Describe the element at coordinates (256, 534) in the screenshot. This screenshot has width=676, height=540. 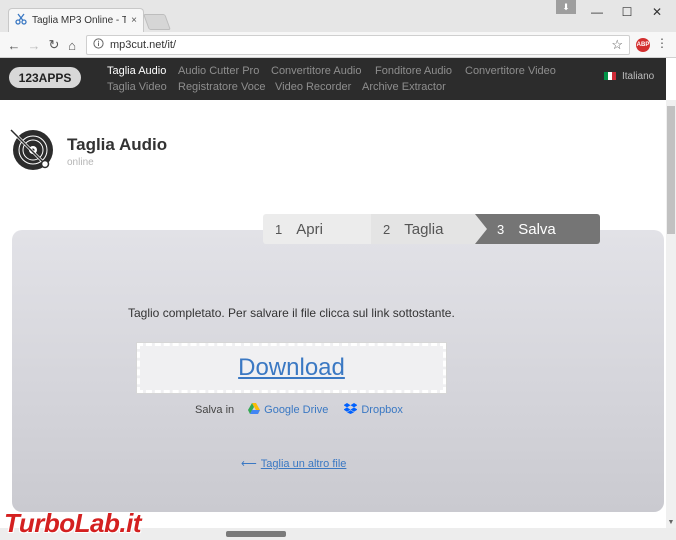
I see `horizontal-scrollbar-thumb` at that location.